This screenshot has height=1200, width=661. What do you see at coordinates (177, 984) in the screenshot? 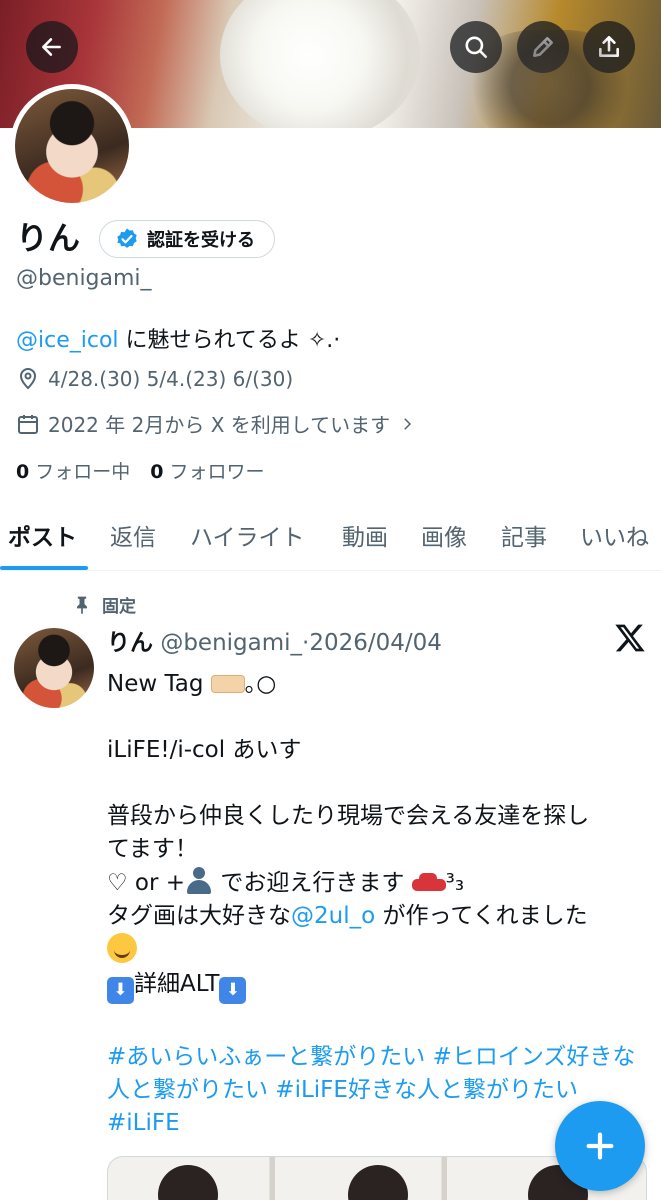
I see `post-line-6b: 詳細ALT` at bounding box center [177, 984].